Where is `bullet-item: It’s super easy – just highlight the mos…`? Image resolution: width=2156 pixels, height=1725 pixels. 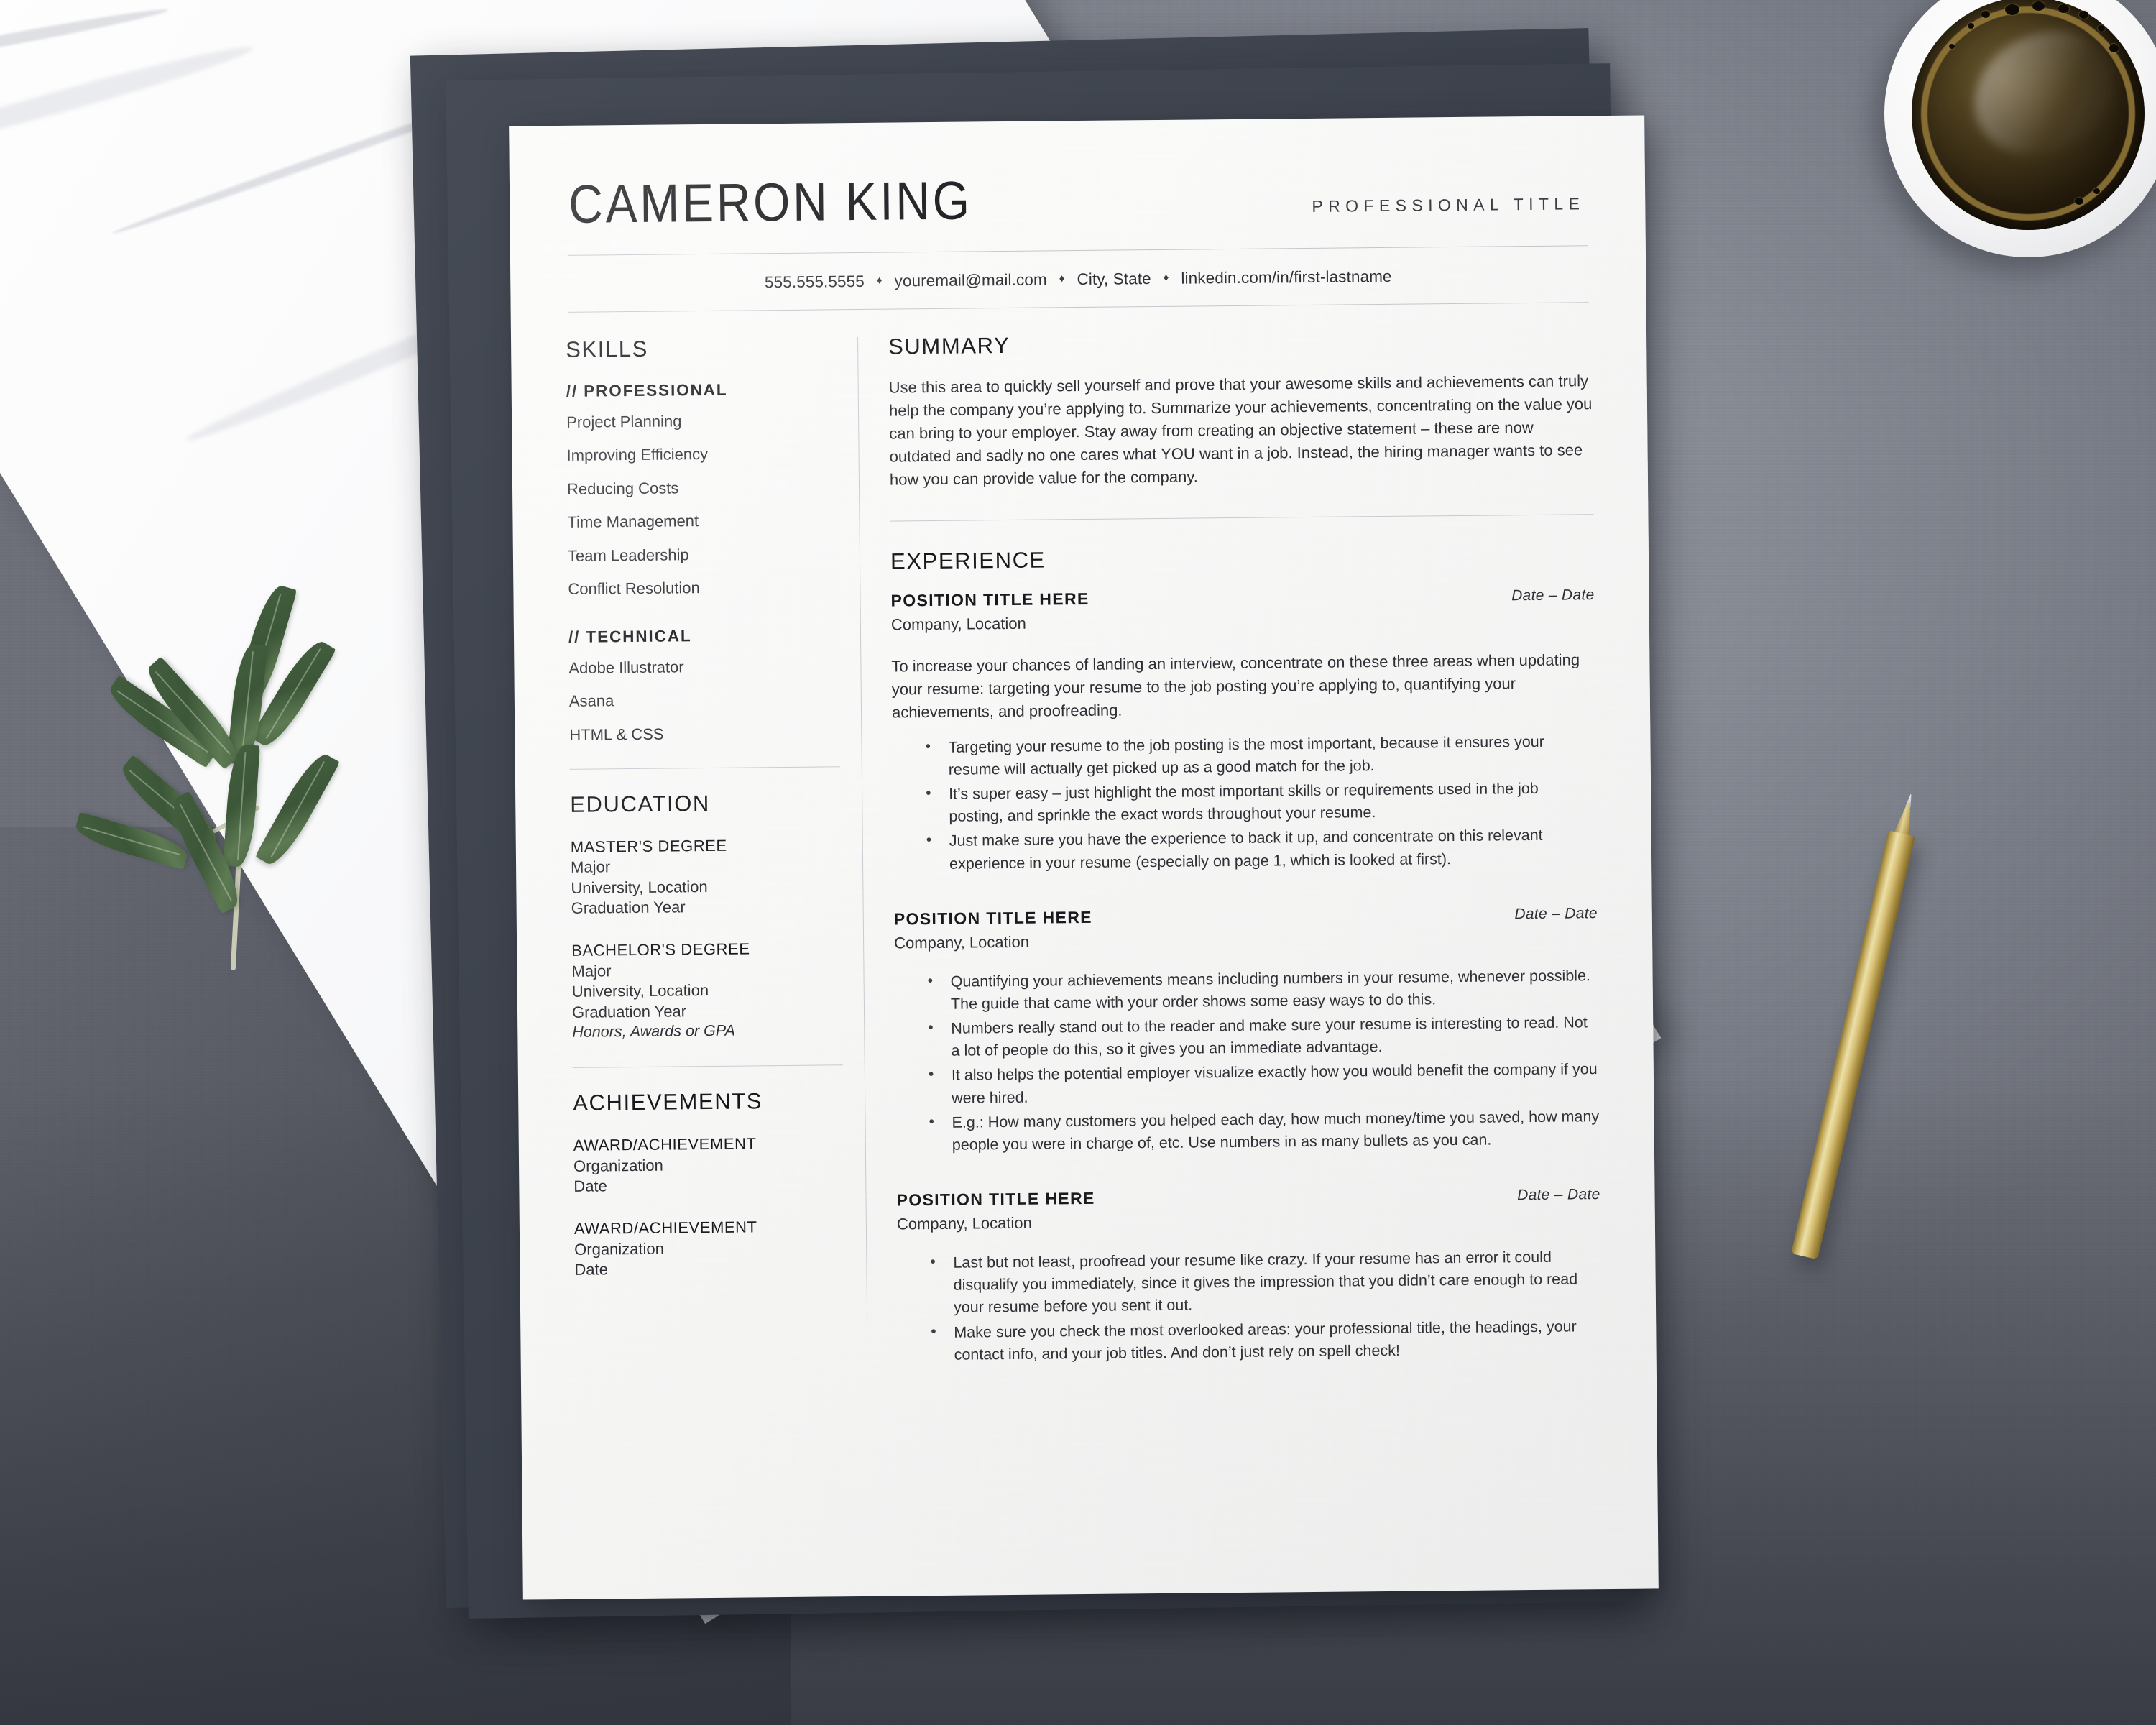 bullet-item: It’s super easy – just highlight the mos… is located at coordinates (1261, 802).